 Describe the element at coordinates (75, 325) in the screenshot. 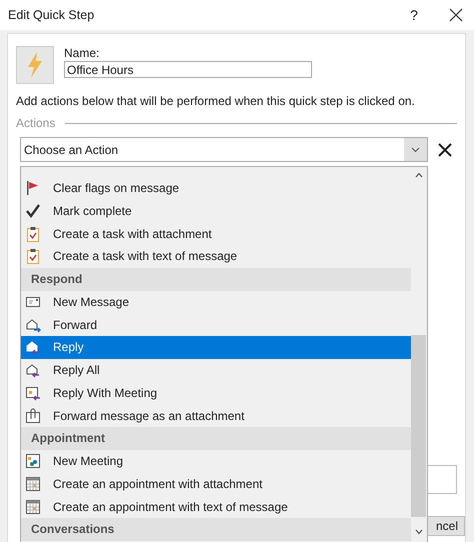

I see `menu-item-label: Forward` at that location.